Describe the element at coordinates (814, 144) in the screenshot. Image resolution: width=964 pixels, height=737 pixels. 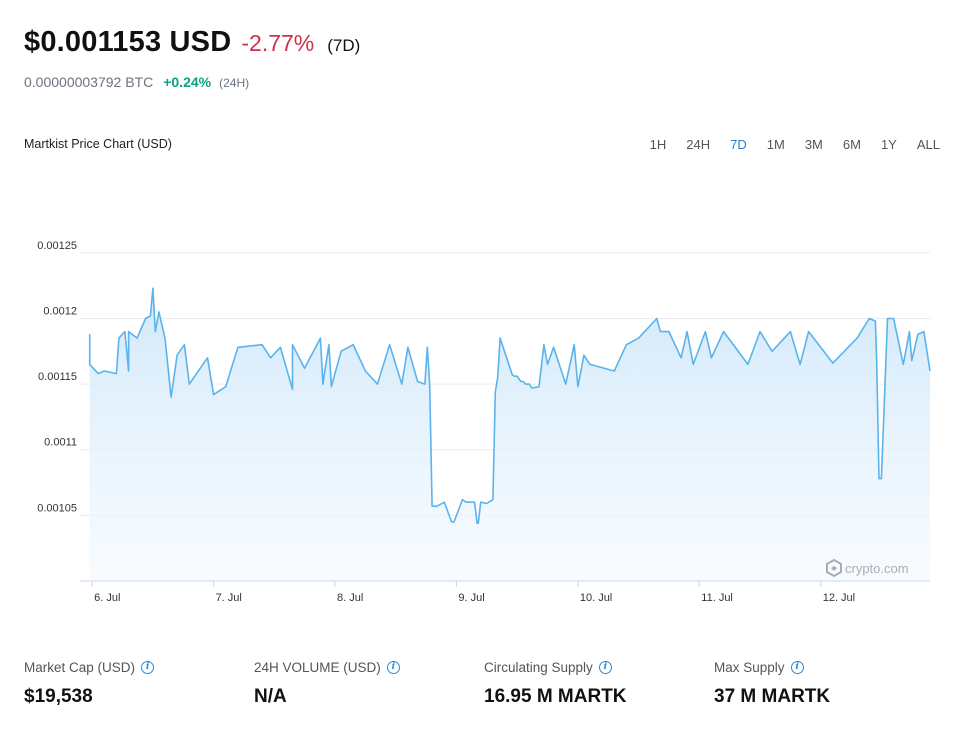
I see `range-tab-3m: 3M` at that location.